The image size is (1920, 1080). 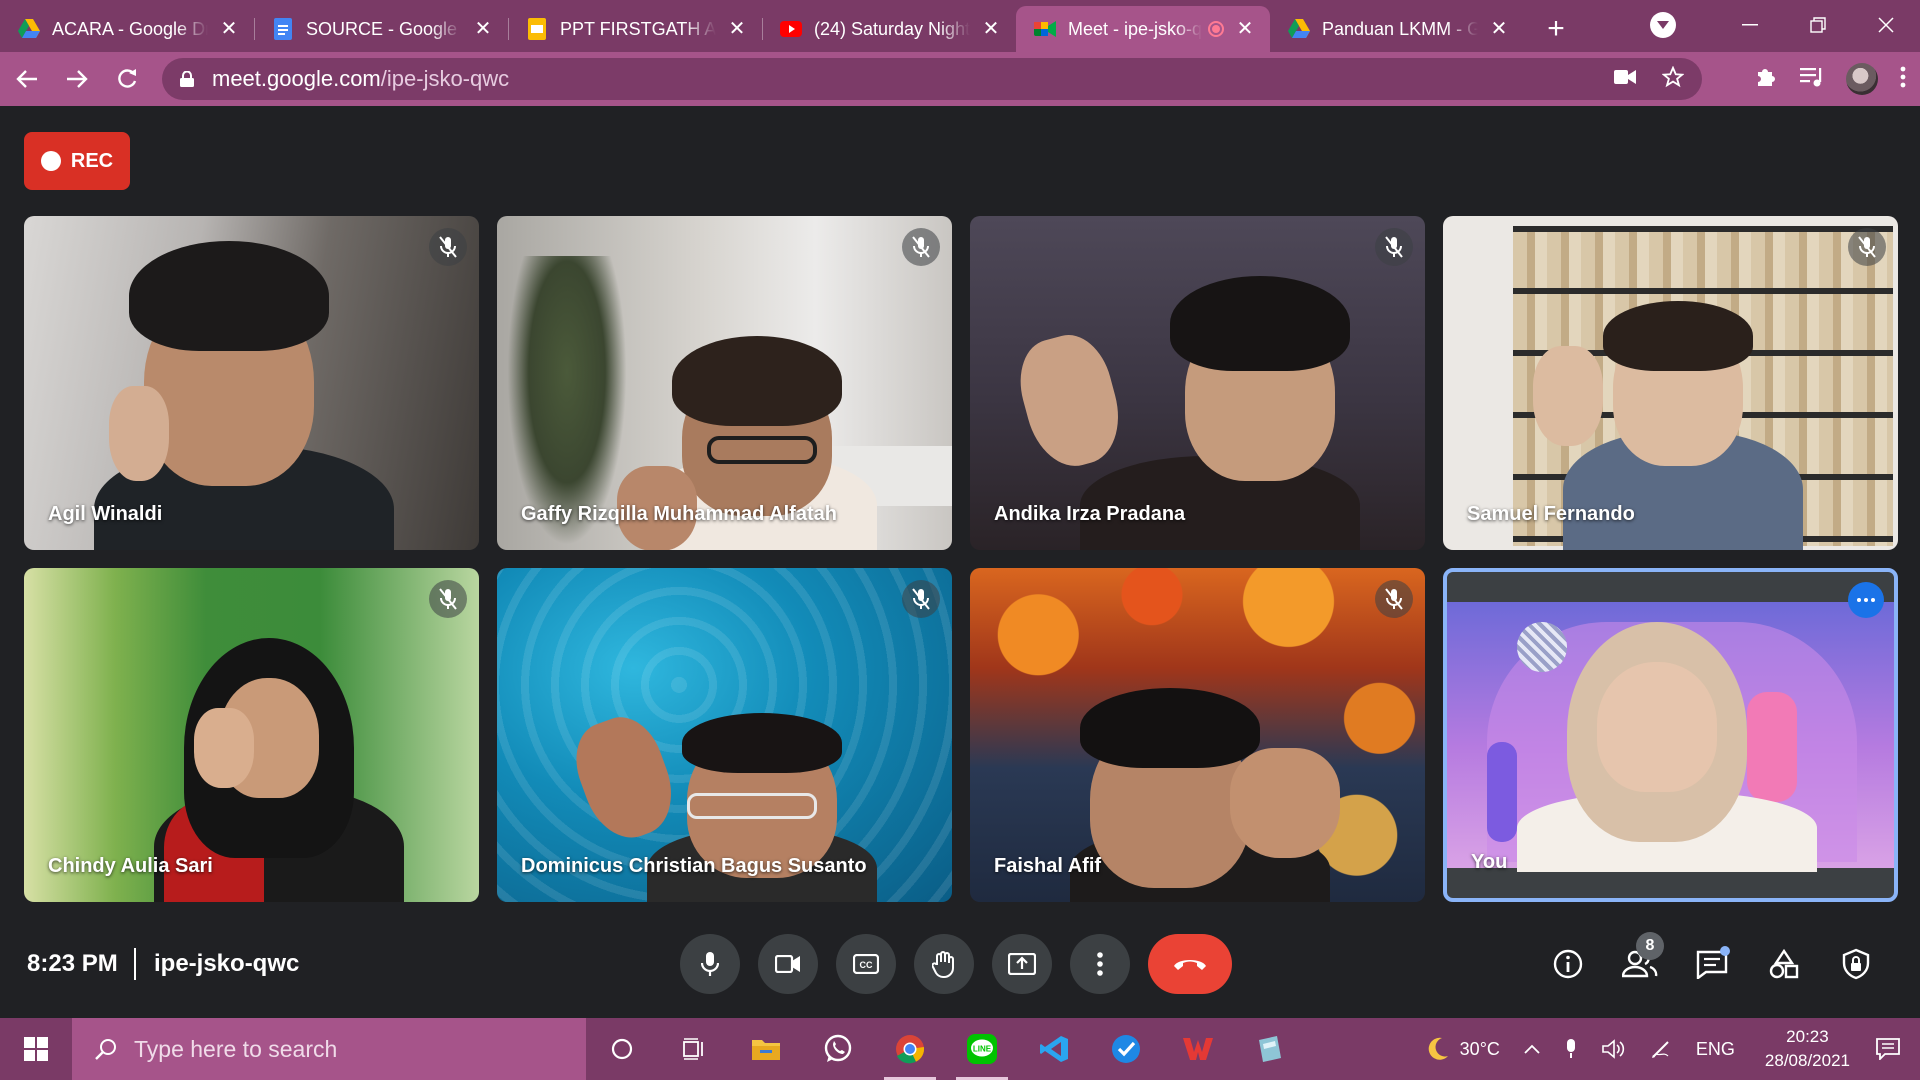 I want to click on more-horizontal-icon, so click(x=1866, y=600).